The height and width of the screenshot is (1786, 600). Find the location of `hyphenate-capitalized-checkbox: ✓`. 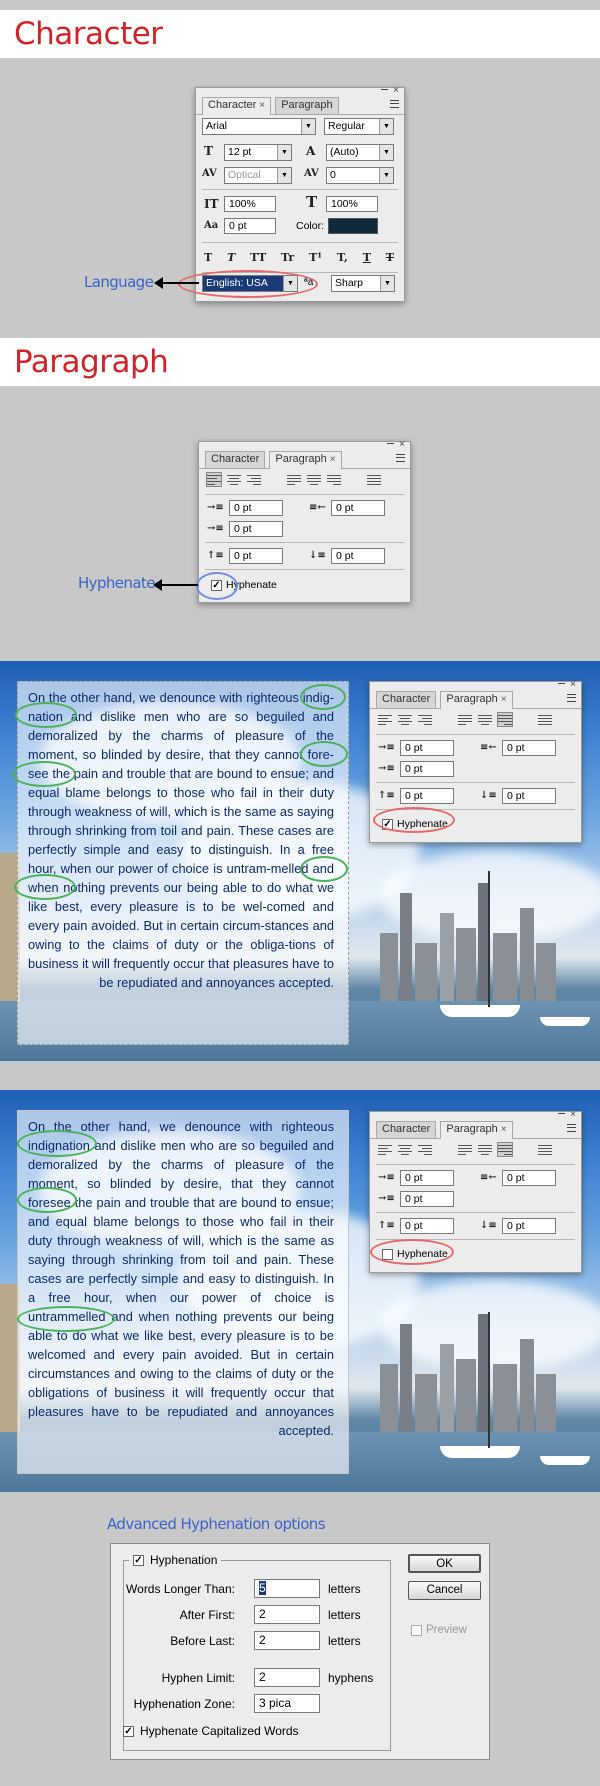

hyphenate-capitalized-checkbox: ✓ is located at coordinates (128, 1731).